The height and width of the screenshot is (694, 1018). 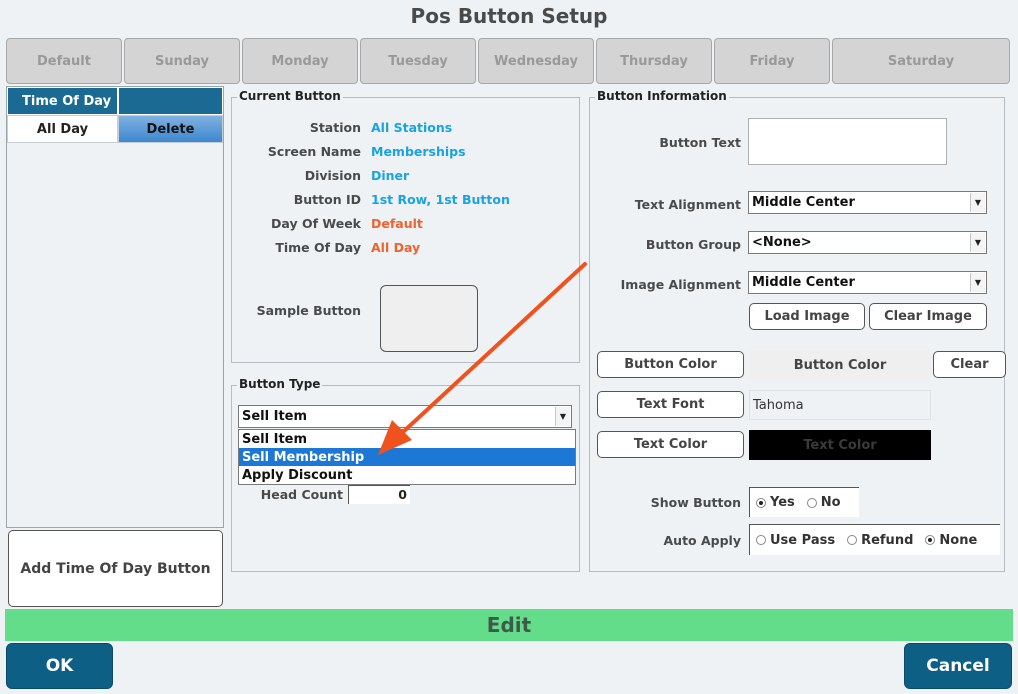 I want to click on cancel-button: Cancel, so click(x=958, y=666).